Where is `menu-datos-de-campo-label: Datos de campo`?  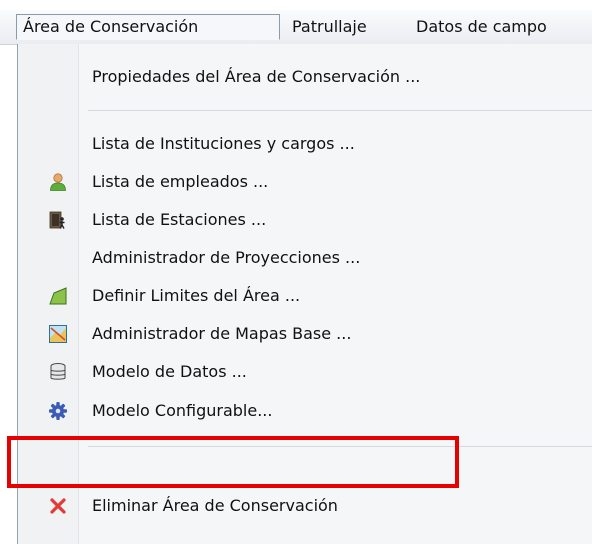
menu-datos-de-campo-label: Datos de campo is located at coordinates (481, 26).